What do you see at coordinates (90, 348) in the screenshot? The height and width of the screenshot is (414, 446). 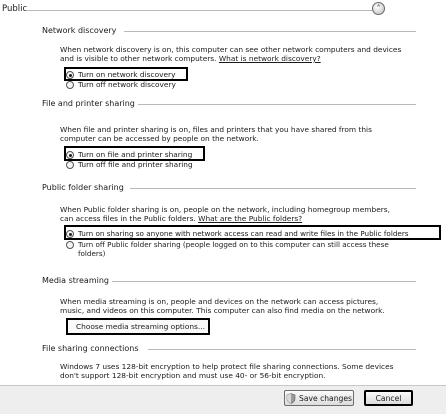 I see `section-heading-file-sharing-connections: File sharing connections` at bounding box center [90, 348].